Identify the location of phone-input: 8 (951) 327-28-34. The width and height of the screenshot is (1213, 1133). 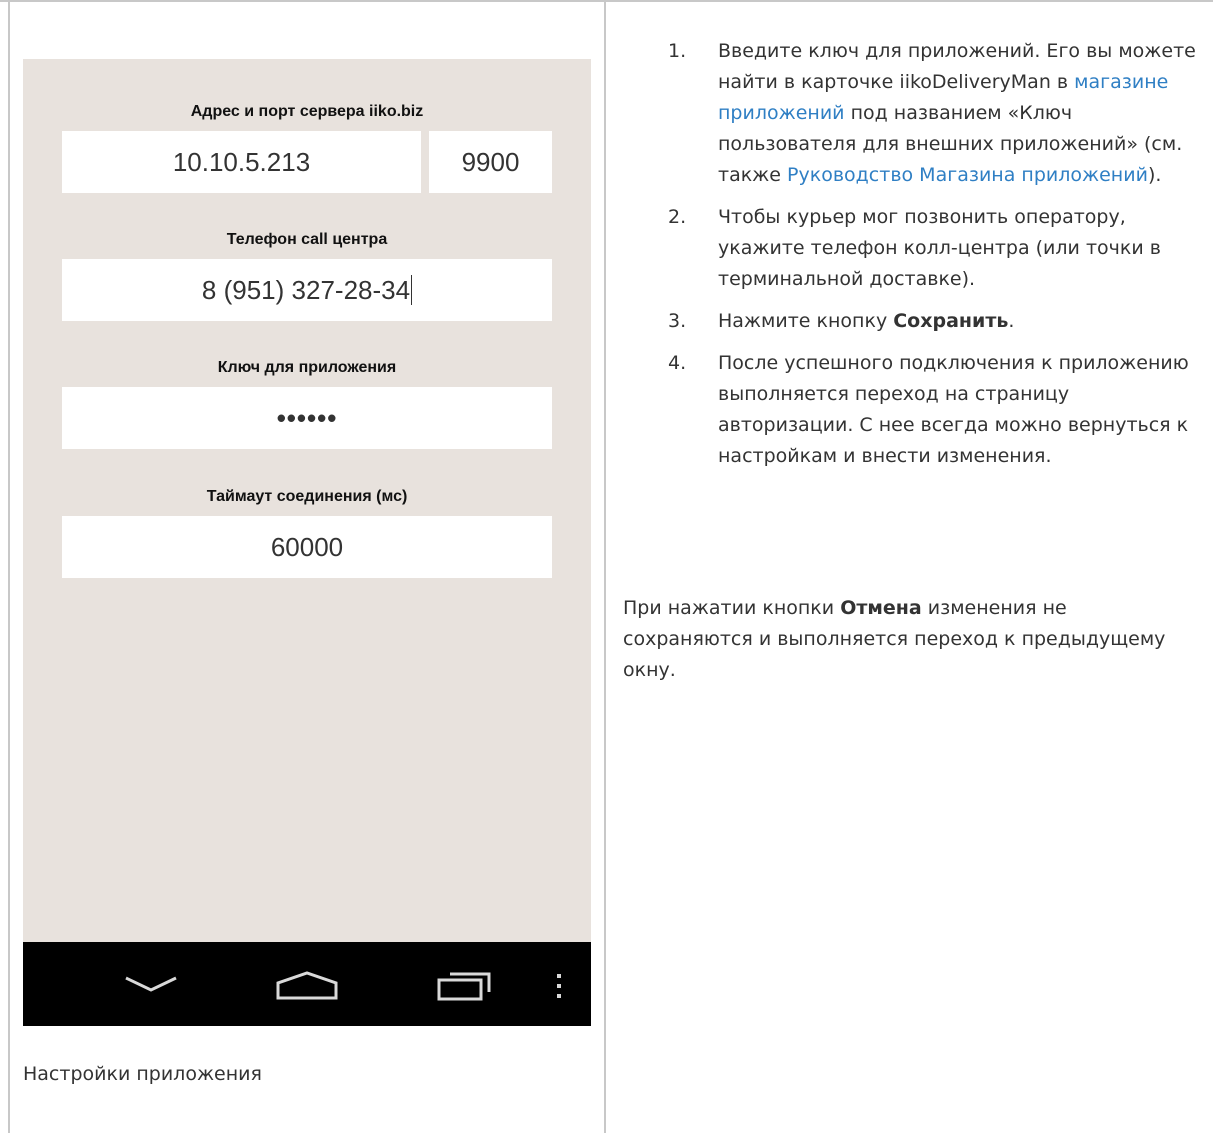
(307, 290).